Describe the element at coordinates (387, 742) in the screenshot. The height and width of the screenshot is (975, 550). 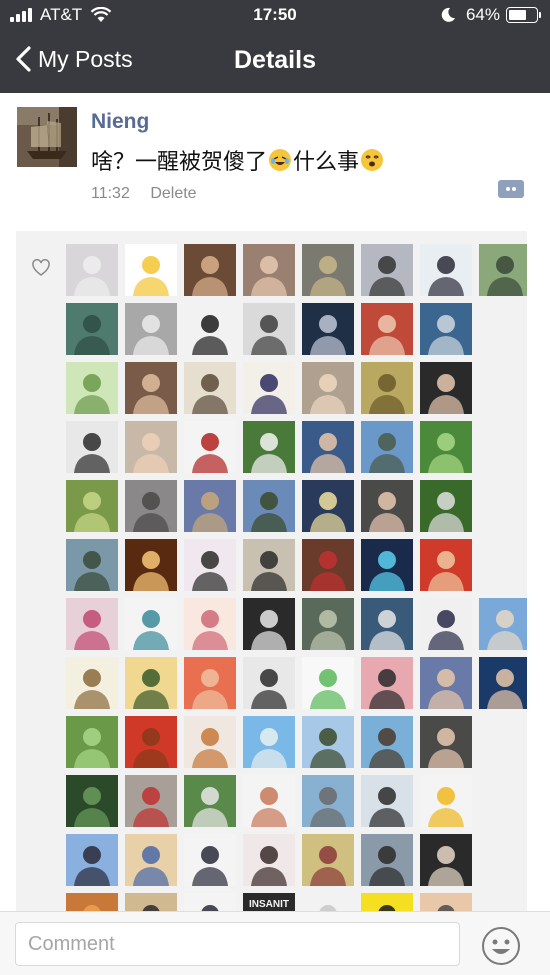
I see `liker-avatar-person-seaside` at that location.